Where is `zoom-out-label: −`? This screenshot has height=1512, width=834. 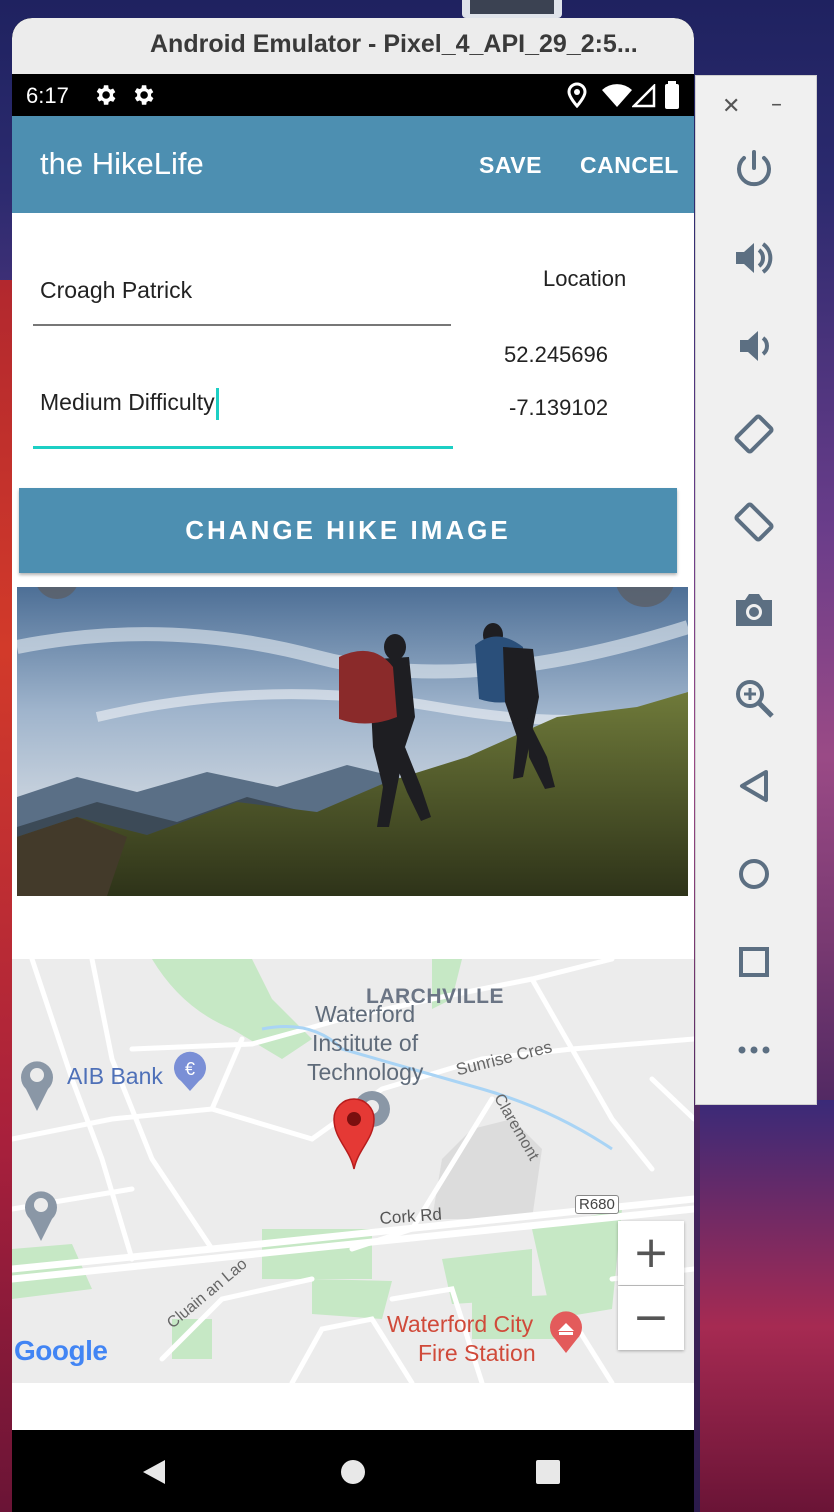 zoom-out-label: − is located at coordinates (651, 1317).